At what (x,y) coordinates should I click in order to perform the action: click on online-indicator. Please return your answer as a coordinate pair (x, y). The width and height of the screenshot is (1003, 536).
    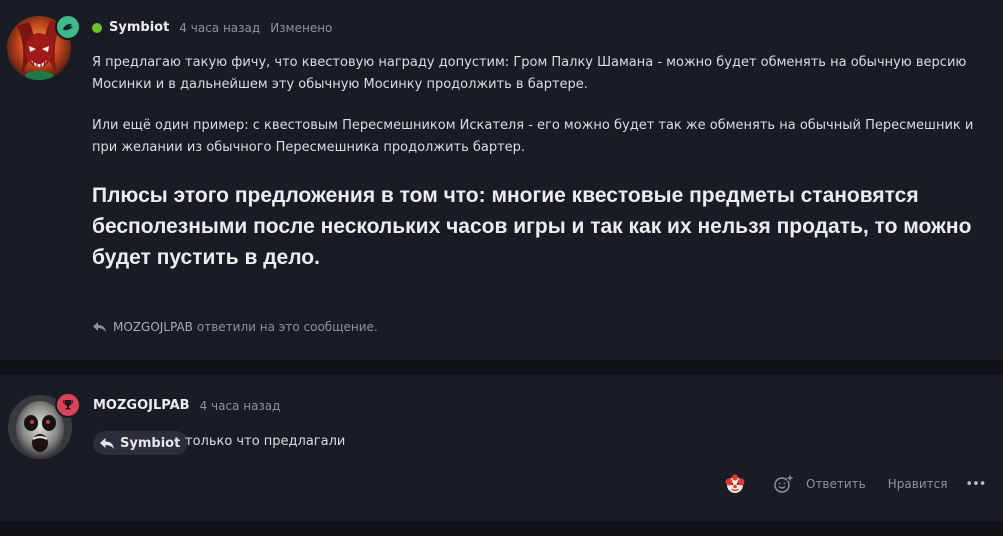
    Looking at the image, I should click on (97, 27).